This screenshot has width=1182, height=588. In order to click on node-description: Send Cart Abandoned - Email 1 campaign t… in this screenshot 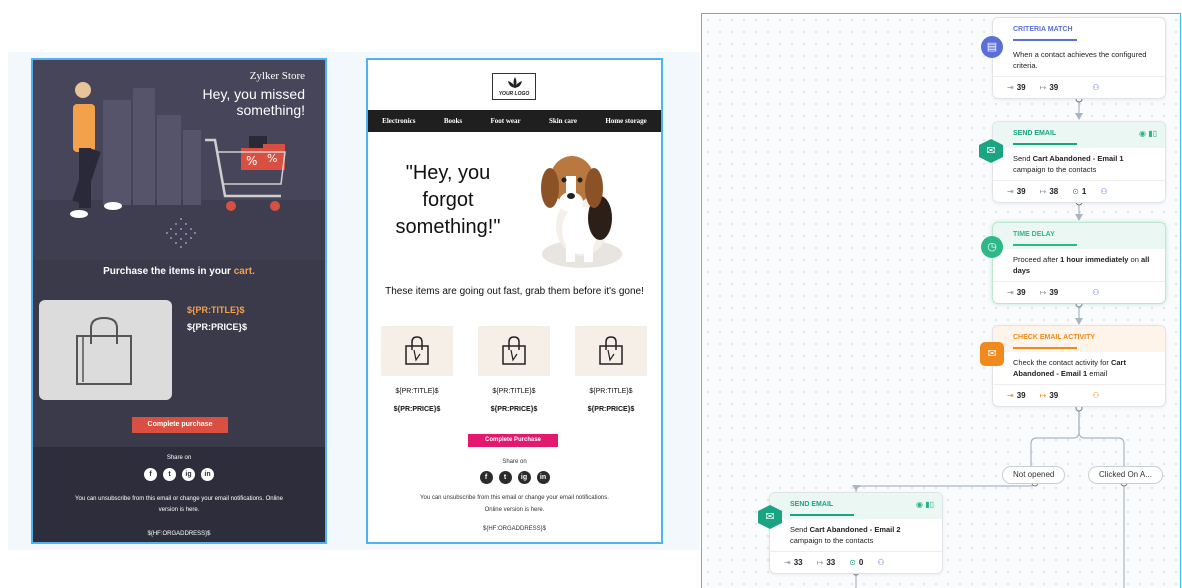, I will do `click(1068, 164)`.